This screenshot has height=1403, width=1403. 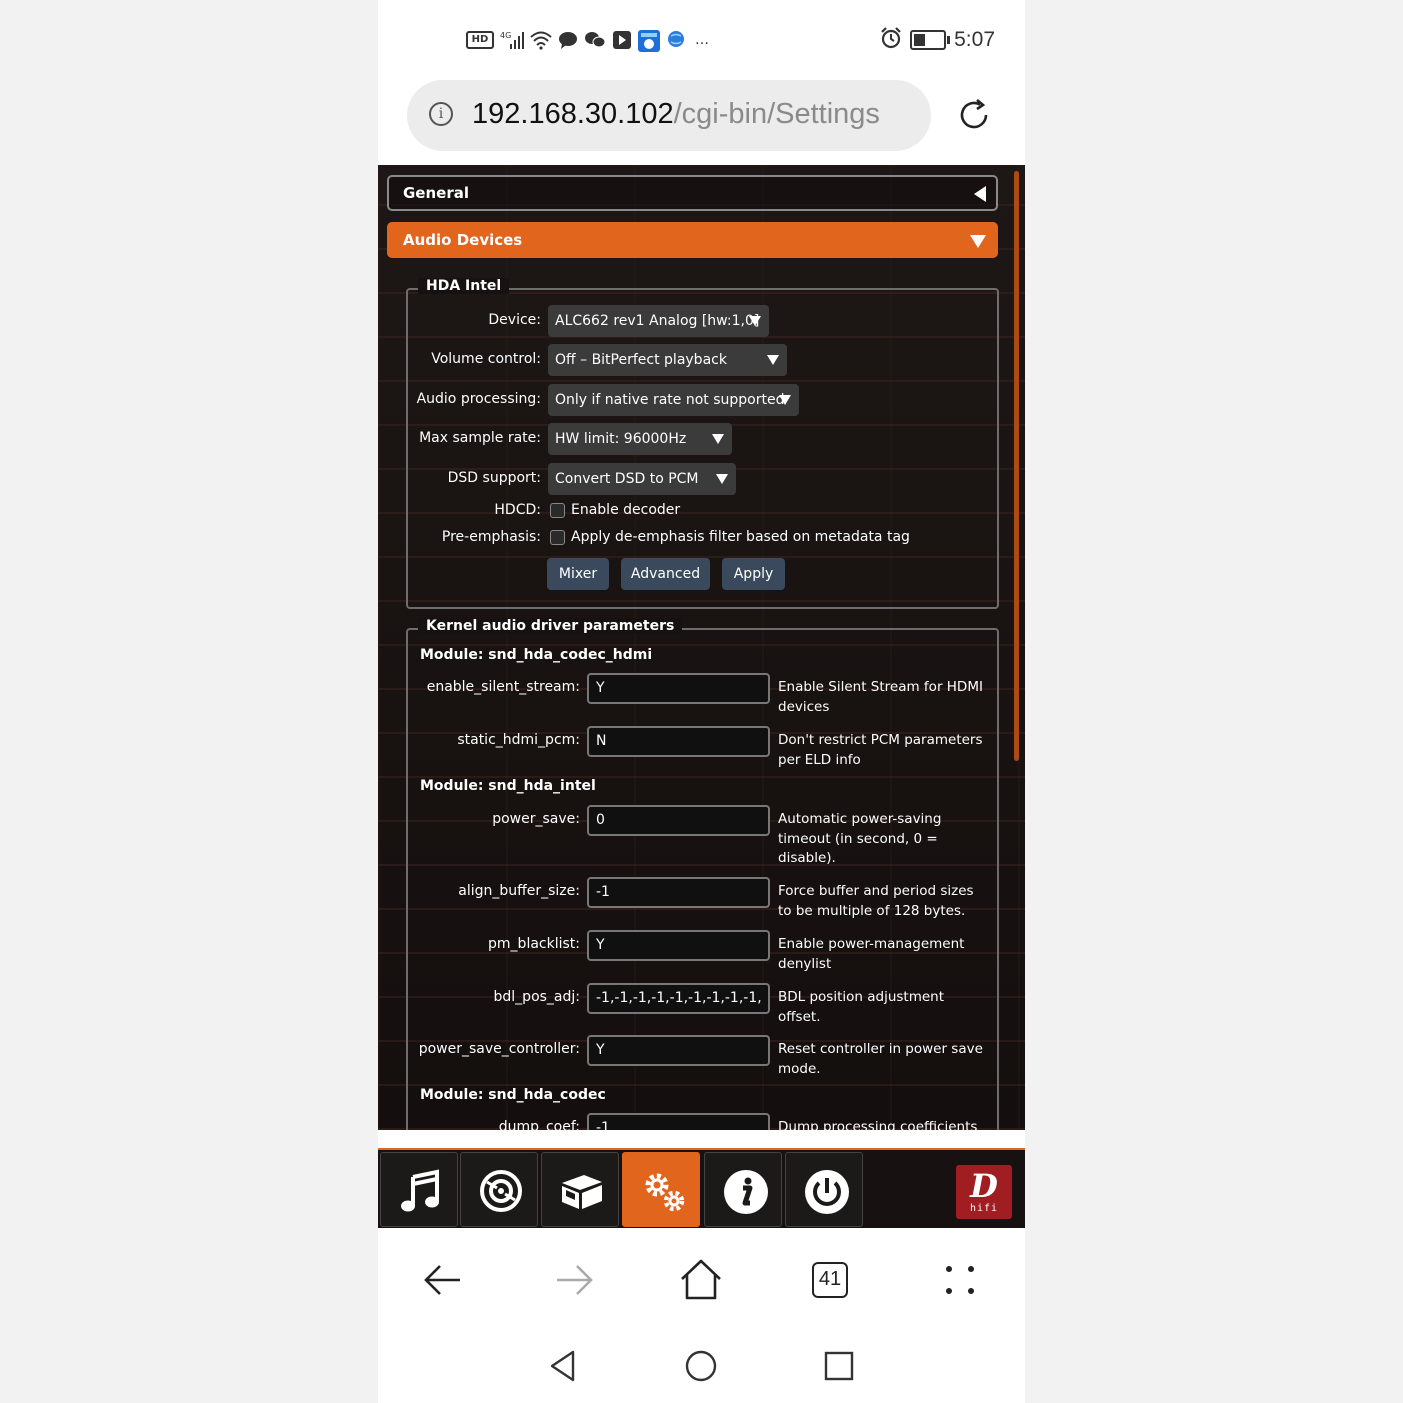 I want to click on gears-icon, so click(x=665, y=1192).